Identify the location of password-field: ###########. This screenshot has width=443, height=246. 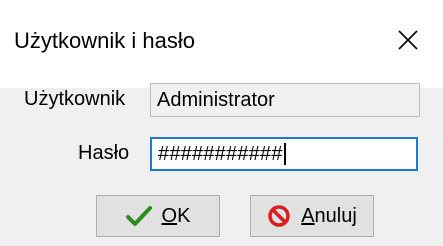
(284, 154).